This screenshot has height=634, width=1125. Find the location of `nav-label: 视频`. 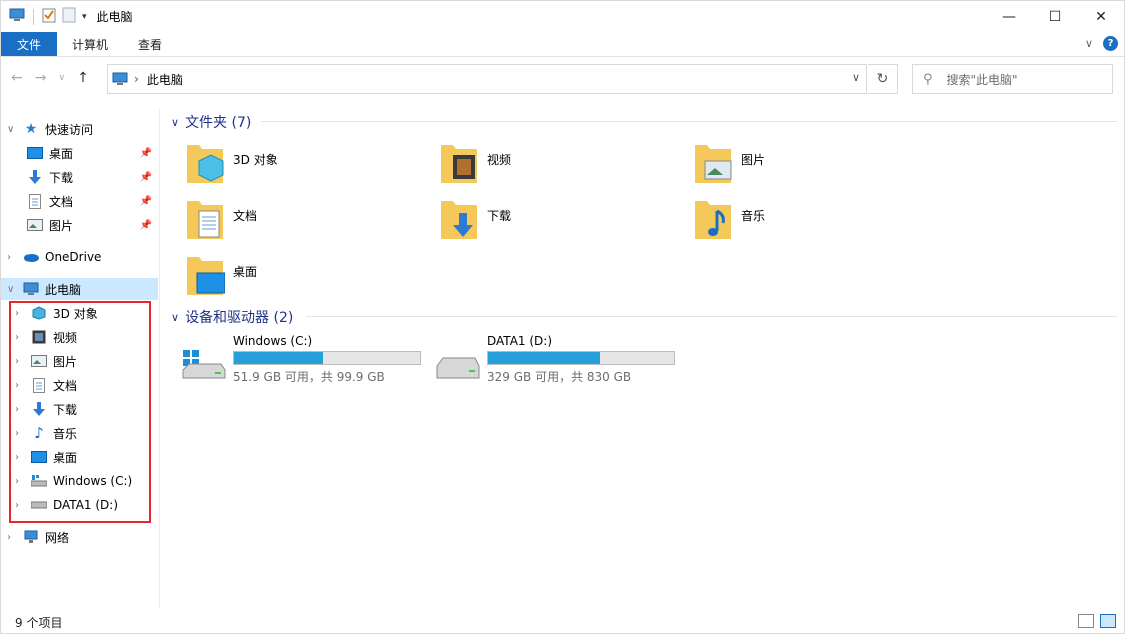

nav-label: 视频 is located at coordinates (65, 337).